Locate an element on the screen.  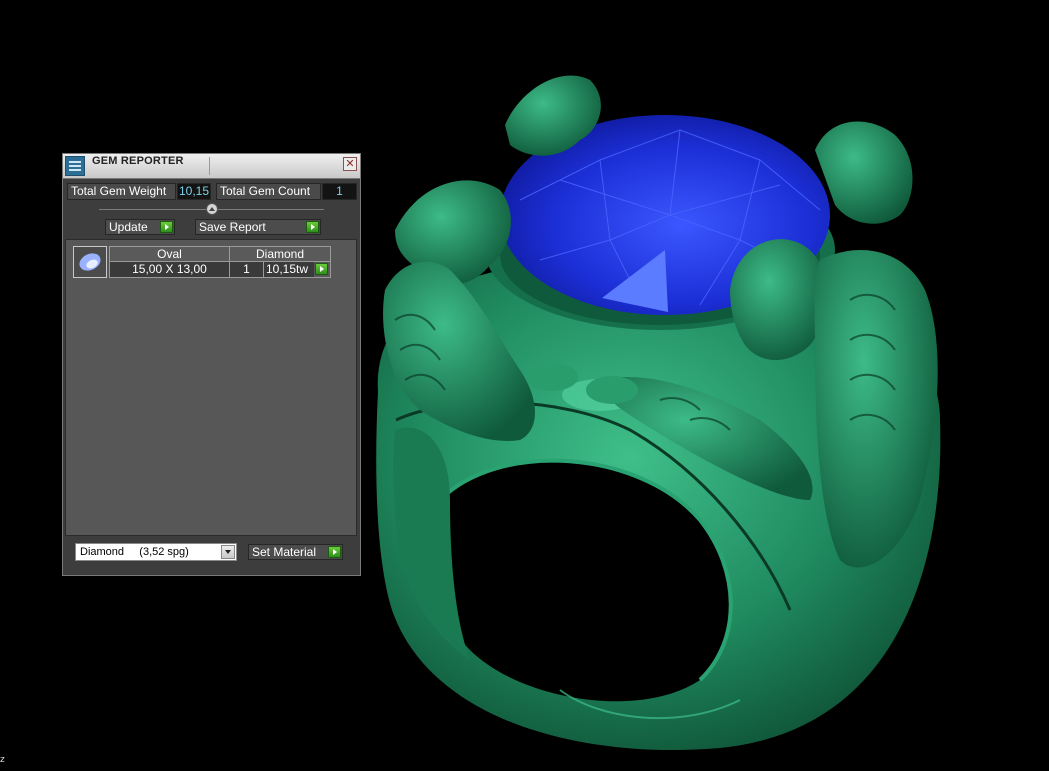
update-button: Update is located at coordinates (140, 227).